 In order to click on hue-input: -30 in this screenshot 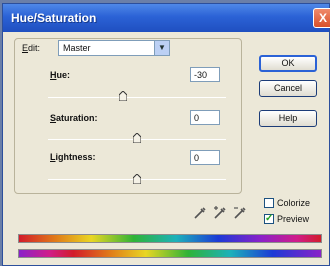, I will do `click(205, 74)`.